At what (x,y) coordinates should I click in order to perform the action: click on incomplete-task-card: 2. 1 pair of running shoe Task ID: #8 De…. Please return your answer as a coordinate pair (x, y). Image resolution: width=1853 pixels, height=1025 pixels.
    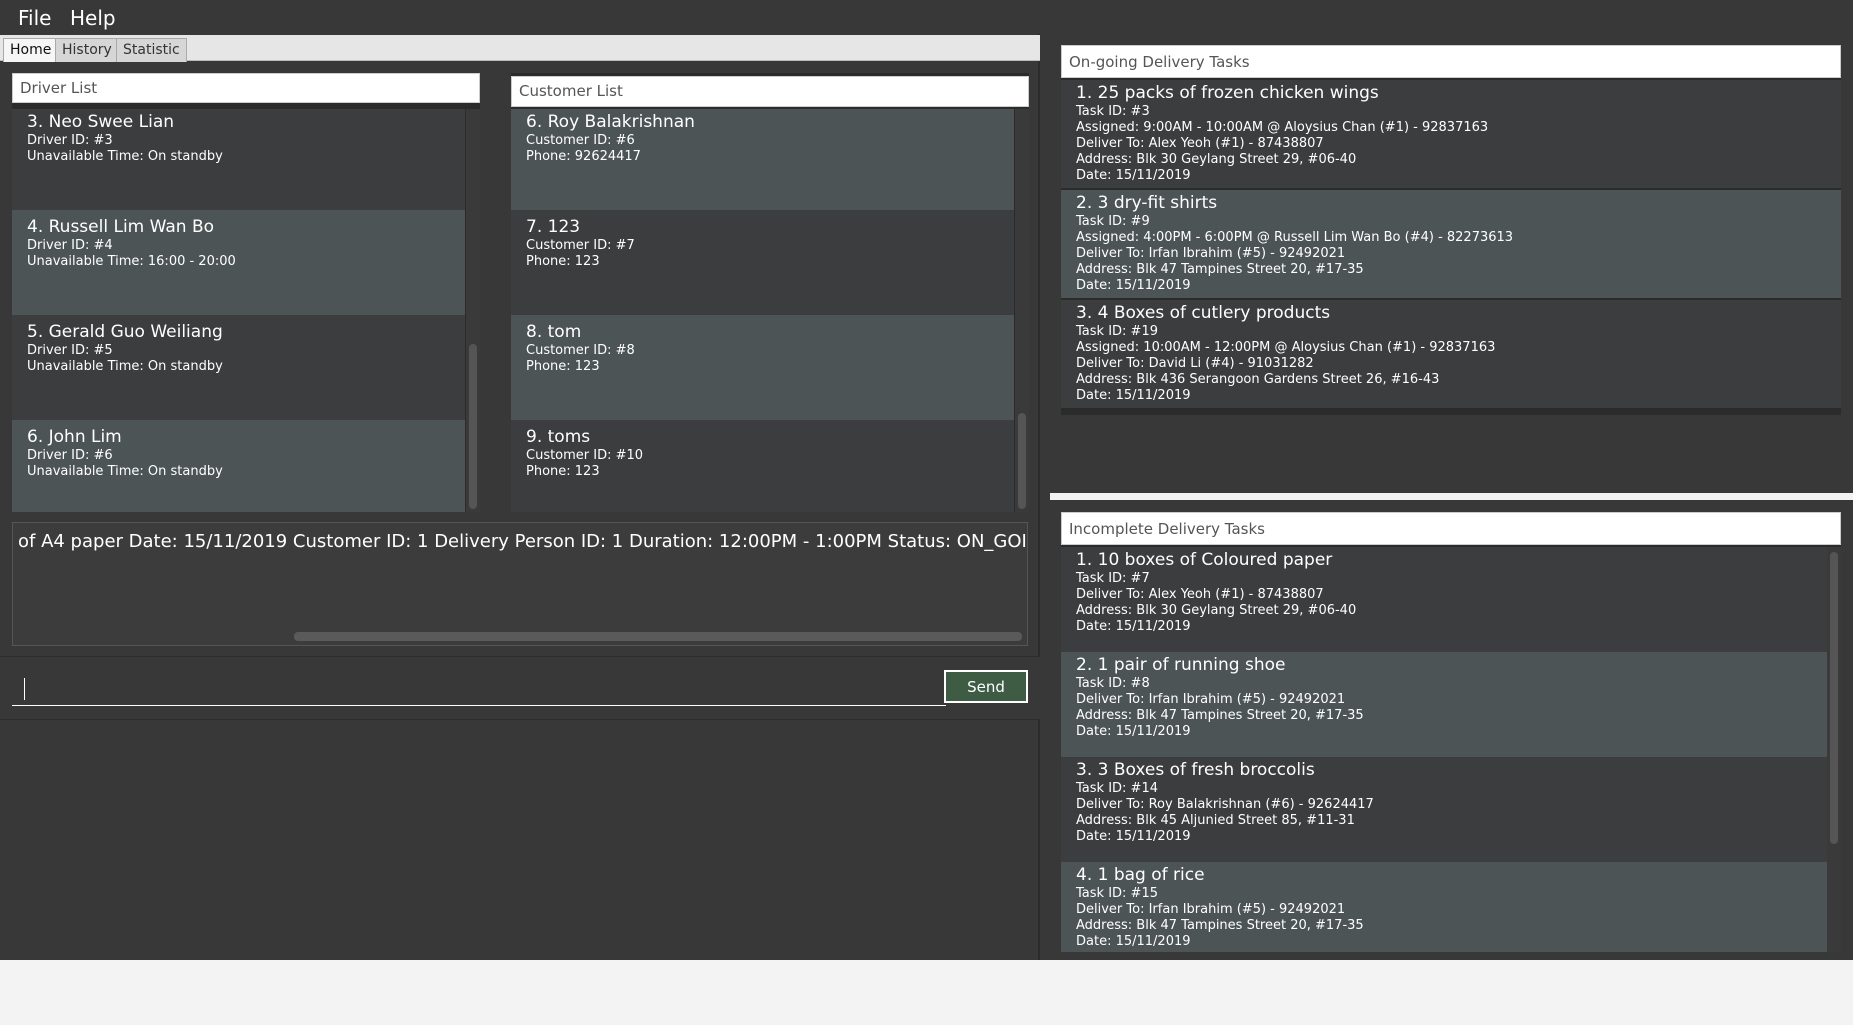
    Looking at the image, I should click on (1444, 704).